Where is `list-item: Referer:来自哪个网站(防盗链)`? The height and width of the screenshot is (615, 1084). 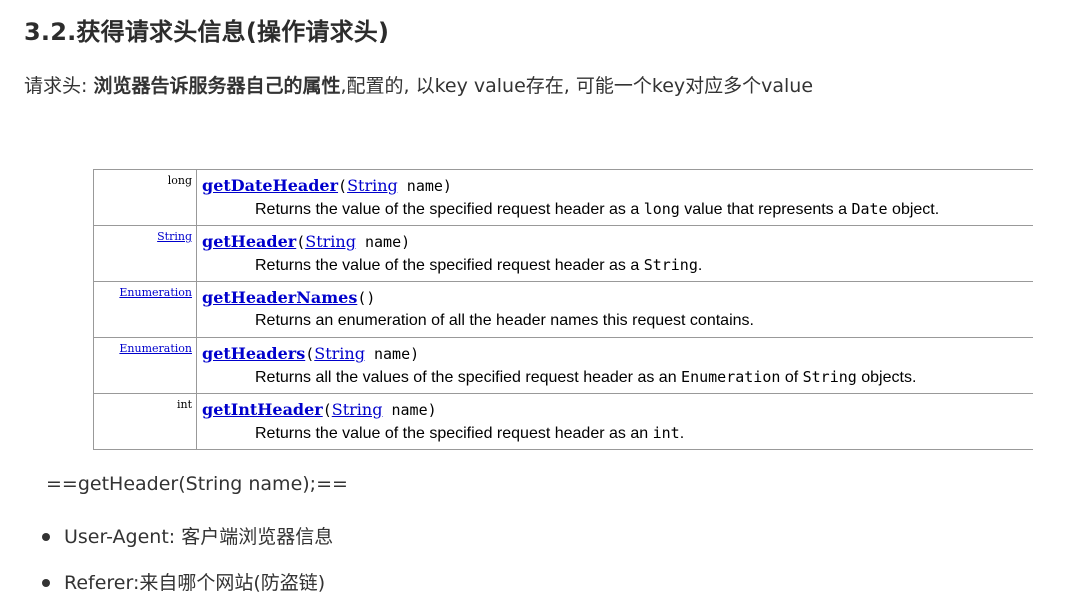
list-item: Referer:来自哪个网站(防盗链) is located at coordinates (183, 592).